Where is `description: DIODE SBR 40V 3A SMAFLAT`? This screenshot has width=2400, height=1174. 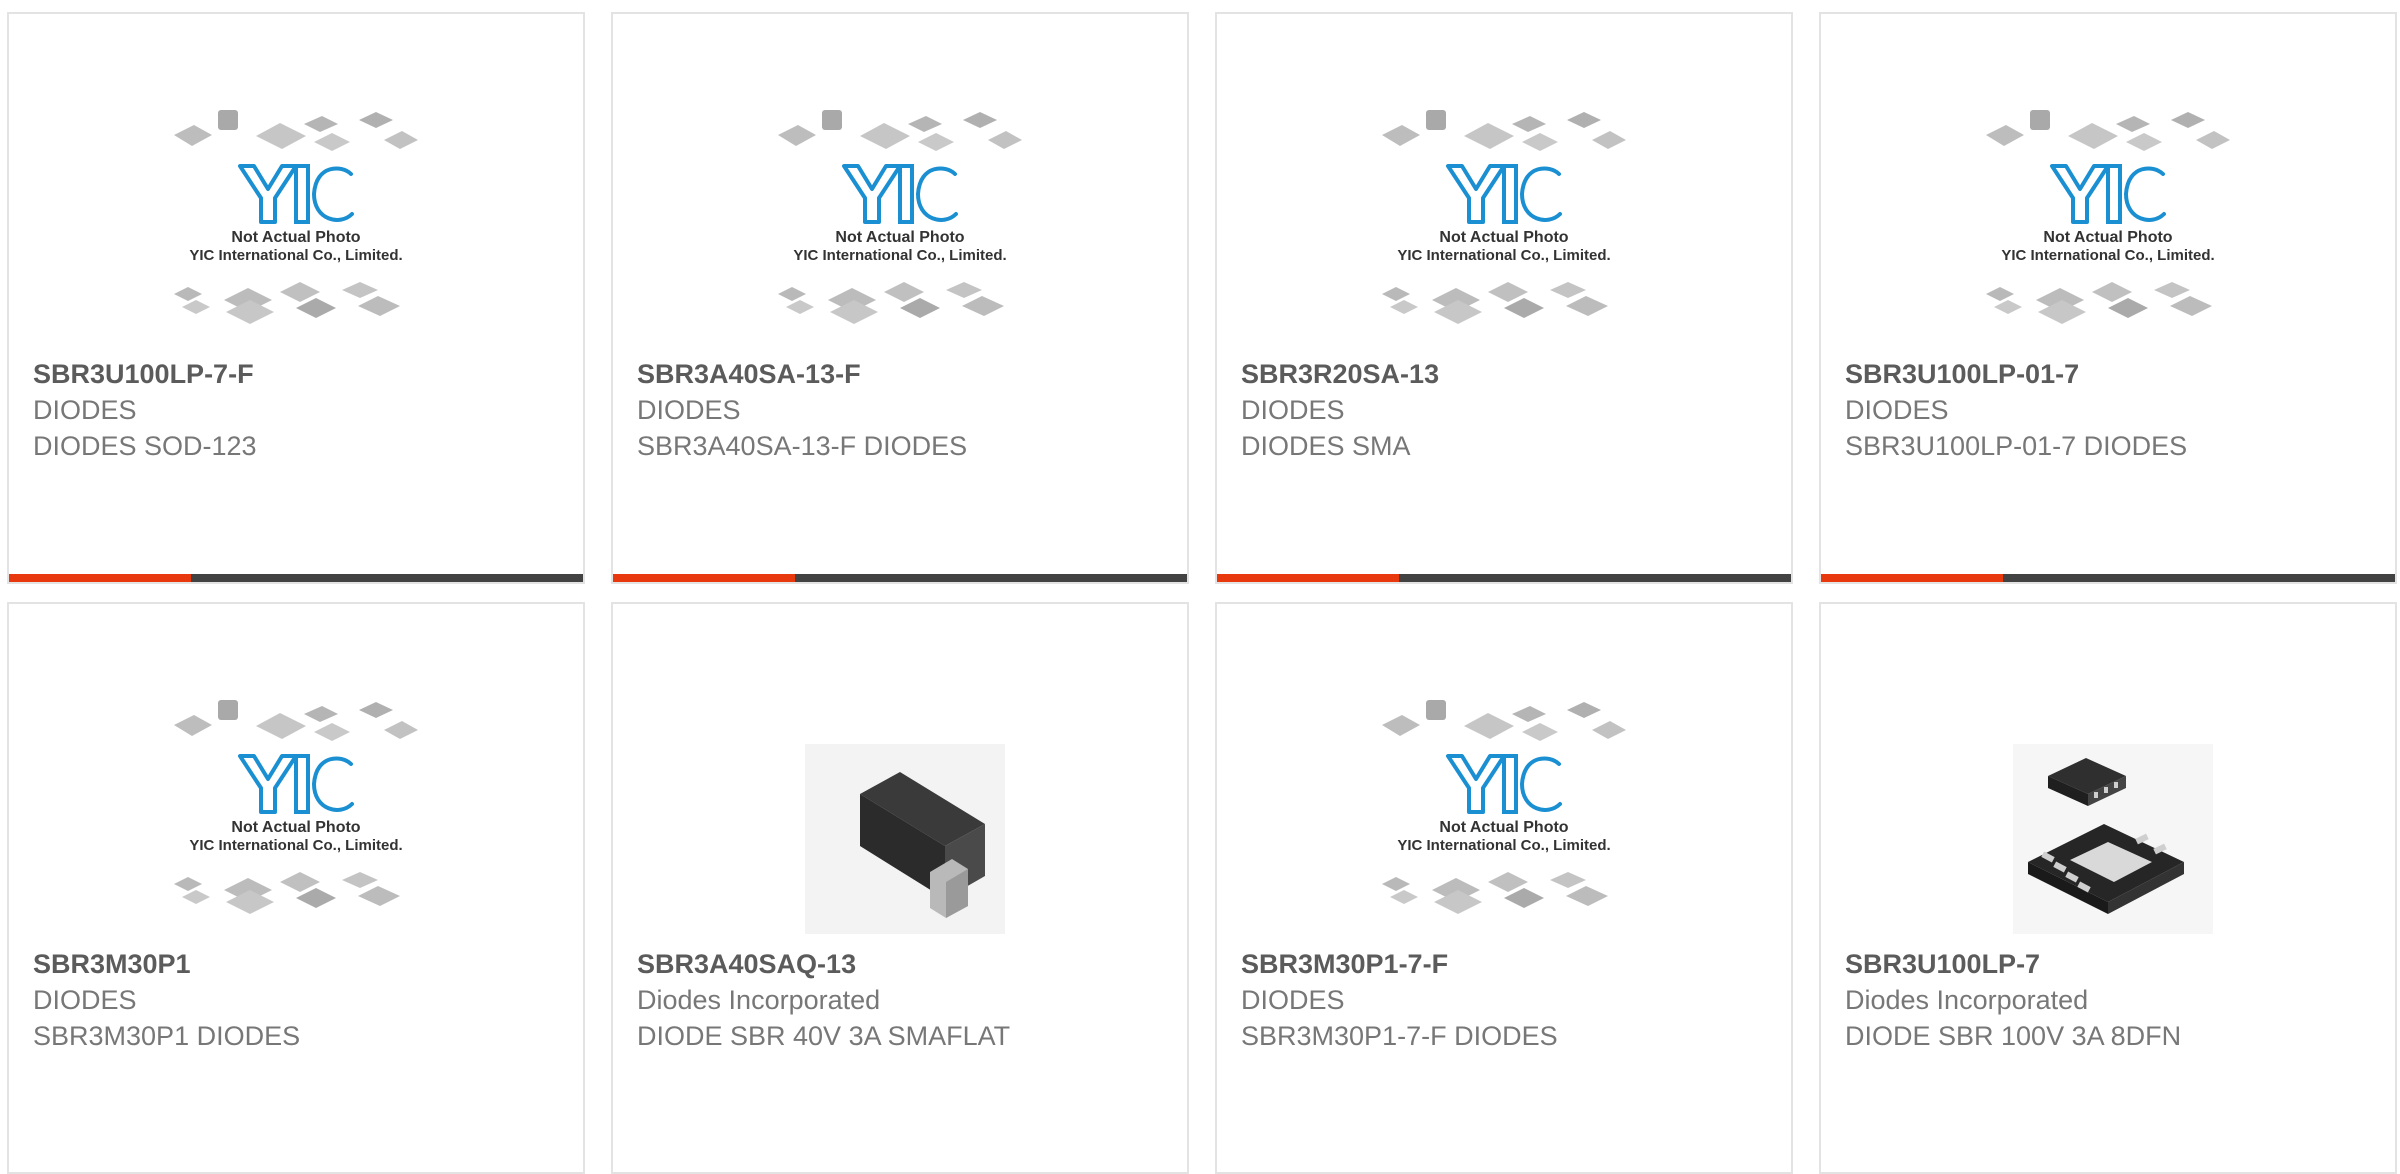 description: DIODE SBR 40V 3A SMAFLAT is located at coordinates (824, 1036).